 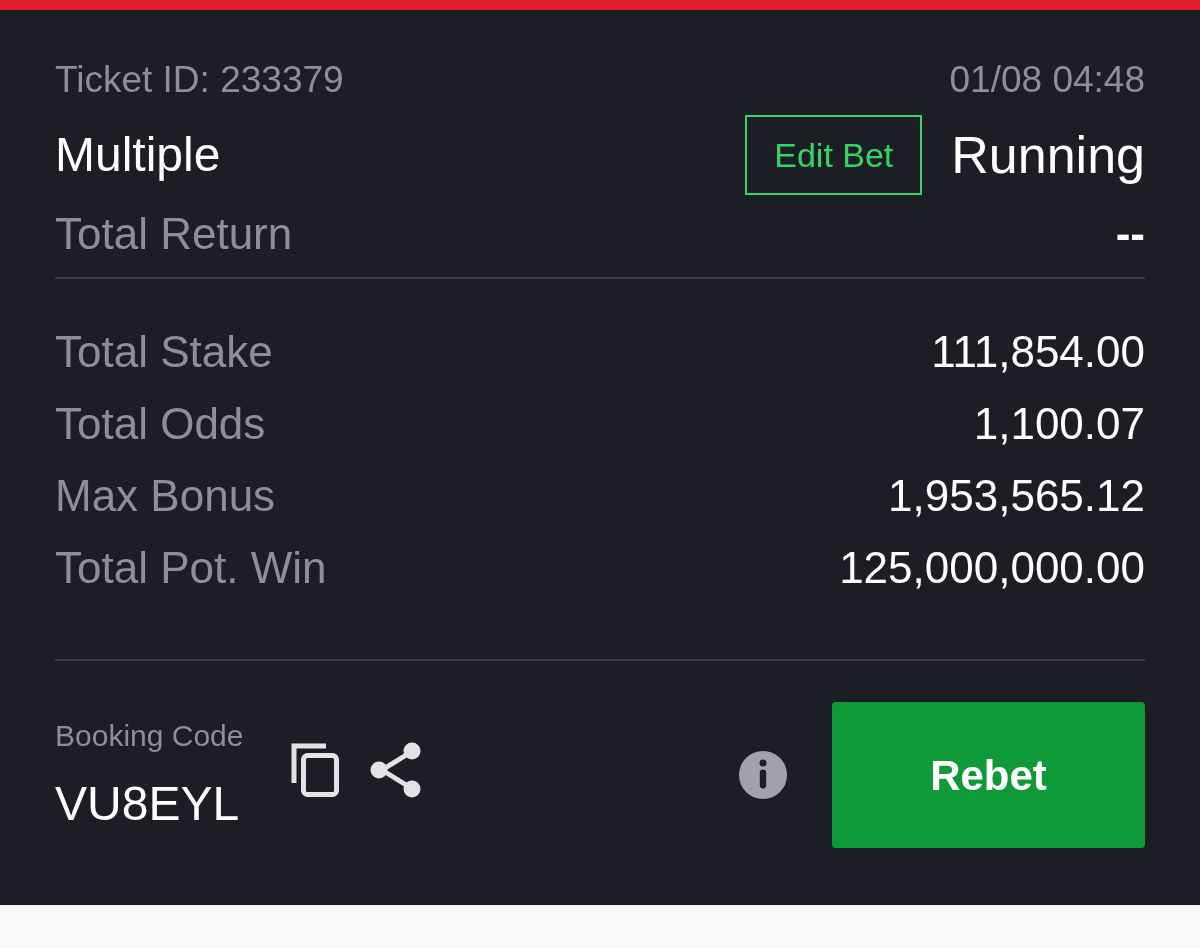 What do you see at coordinates (834, 155) in the screenshot?
I see `edit-bet-button: Edit Bet` at bounding box center [834, 155].